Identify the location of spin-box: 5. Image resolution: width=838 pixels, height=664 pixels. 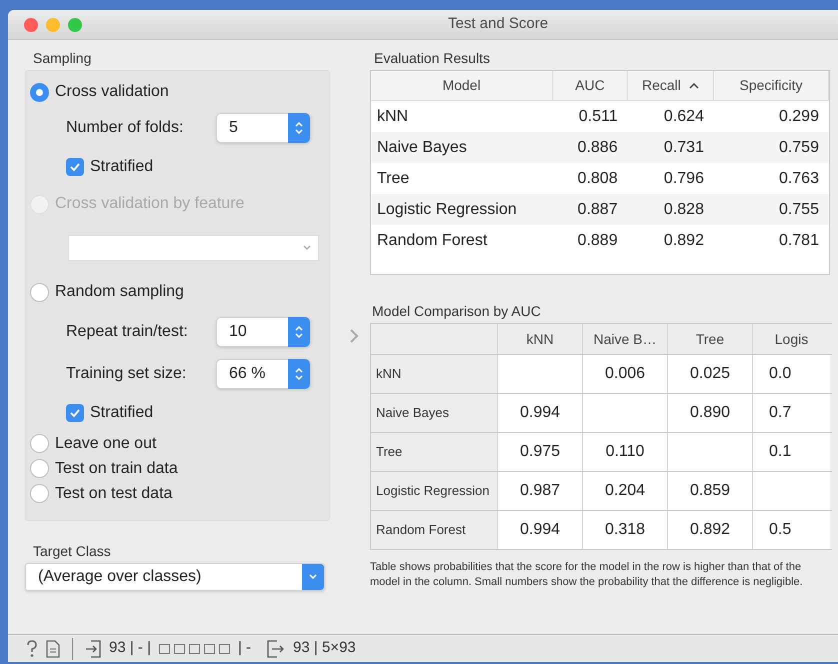
(263, 128).